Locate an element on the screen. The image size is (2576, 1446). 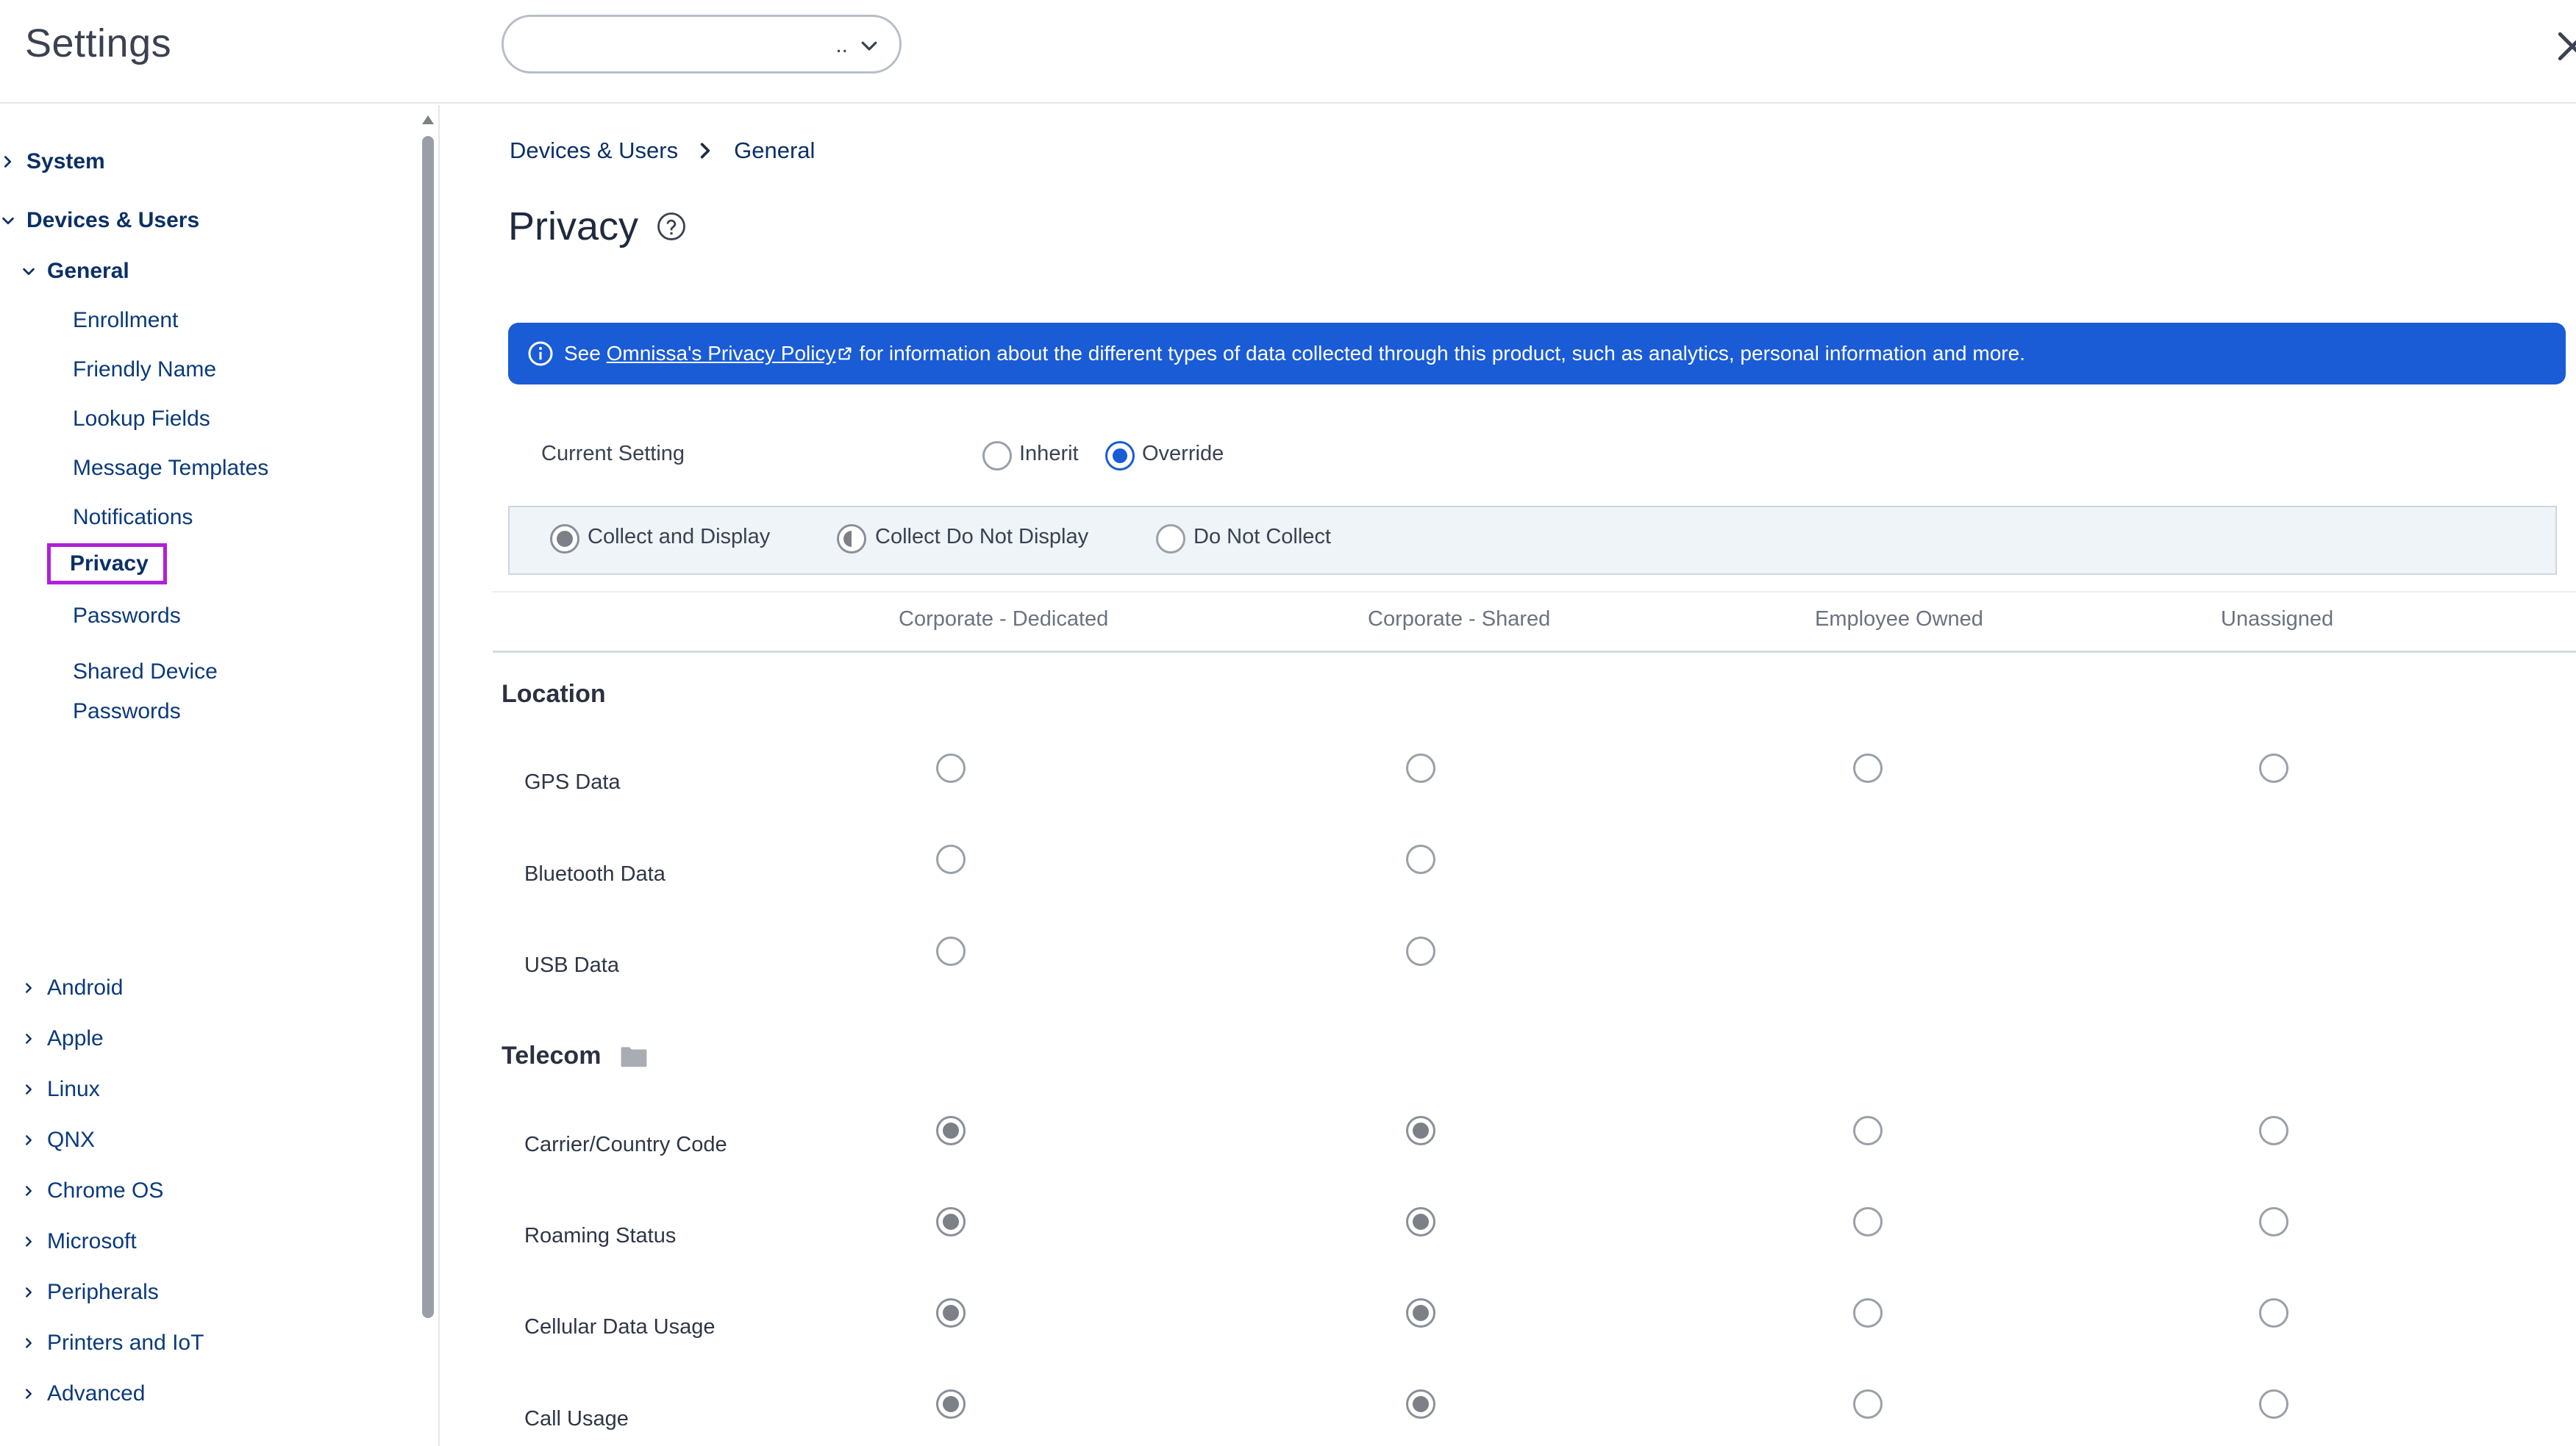
sidebar-item-qnx: QNX is located at coordinates (58, 1140).